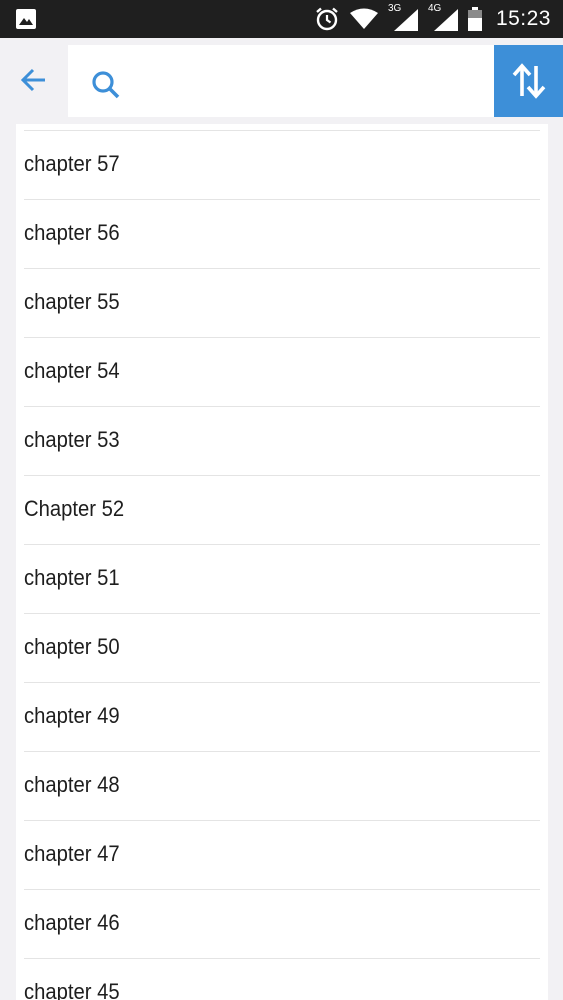 The image size is (563, 1000). Describe the element at coordinates (72, 922) in the screenshot. I see `chapter-title: chapter 46` at that location.